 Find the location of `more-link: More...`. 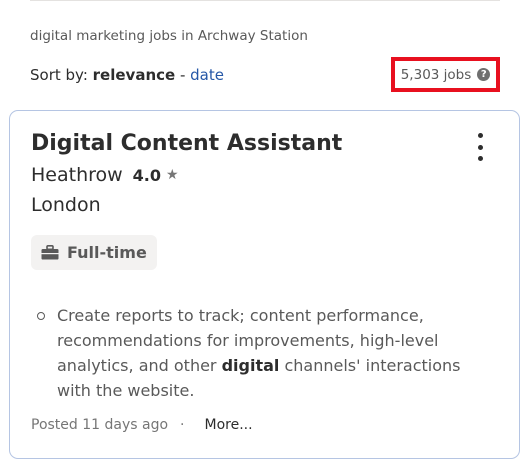

more-link: More... is located at coordinates (229, 425).